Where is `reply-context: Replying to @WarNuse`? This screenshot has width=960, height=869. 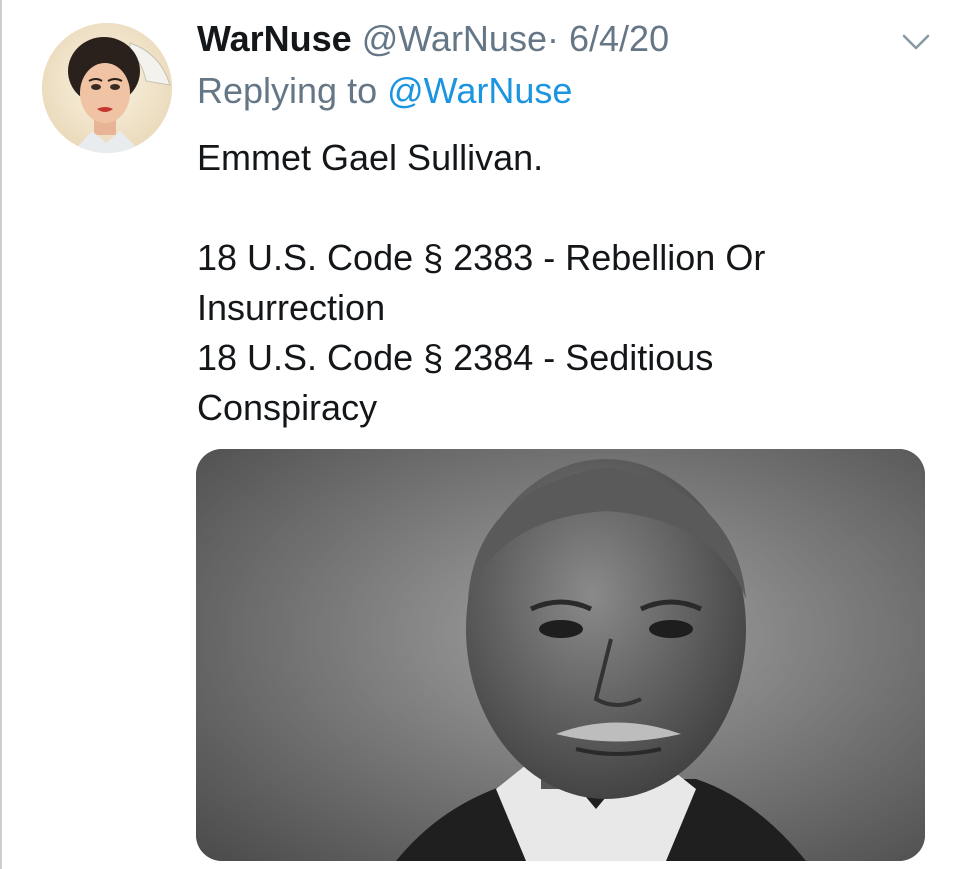 reply-context: Replying to @WarNuse is located at coordinates (384, 91).